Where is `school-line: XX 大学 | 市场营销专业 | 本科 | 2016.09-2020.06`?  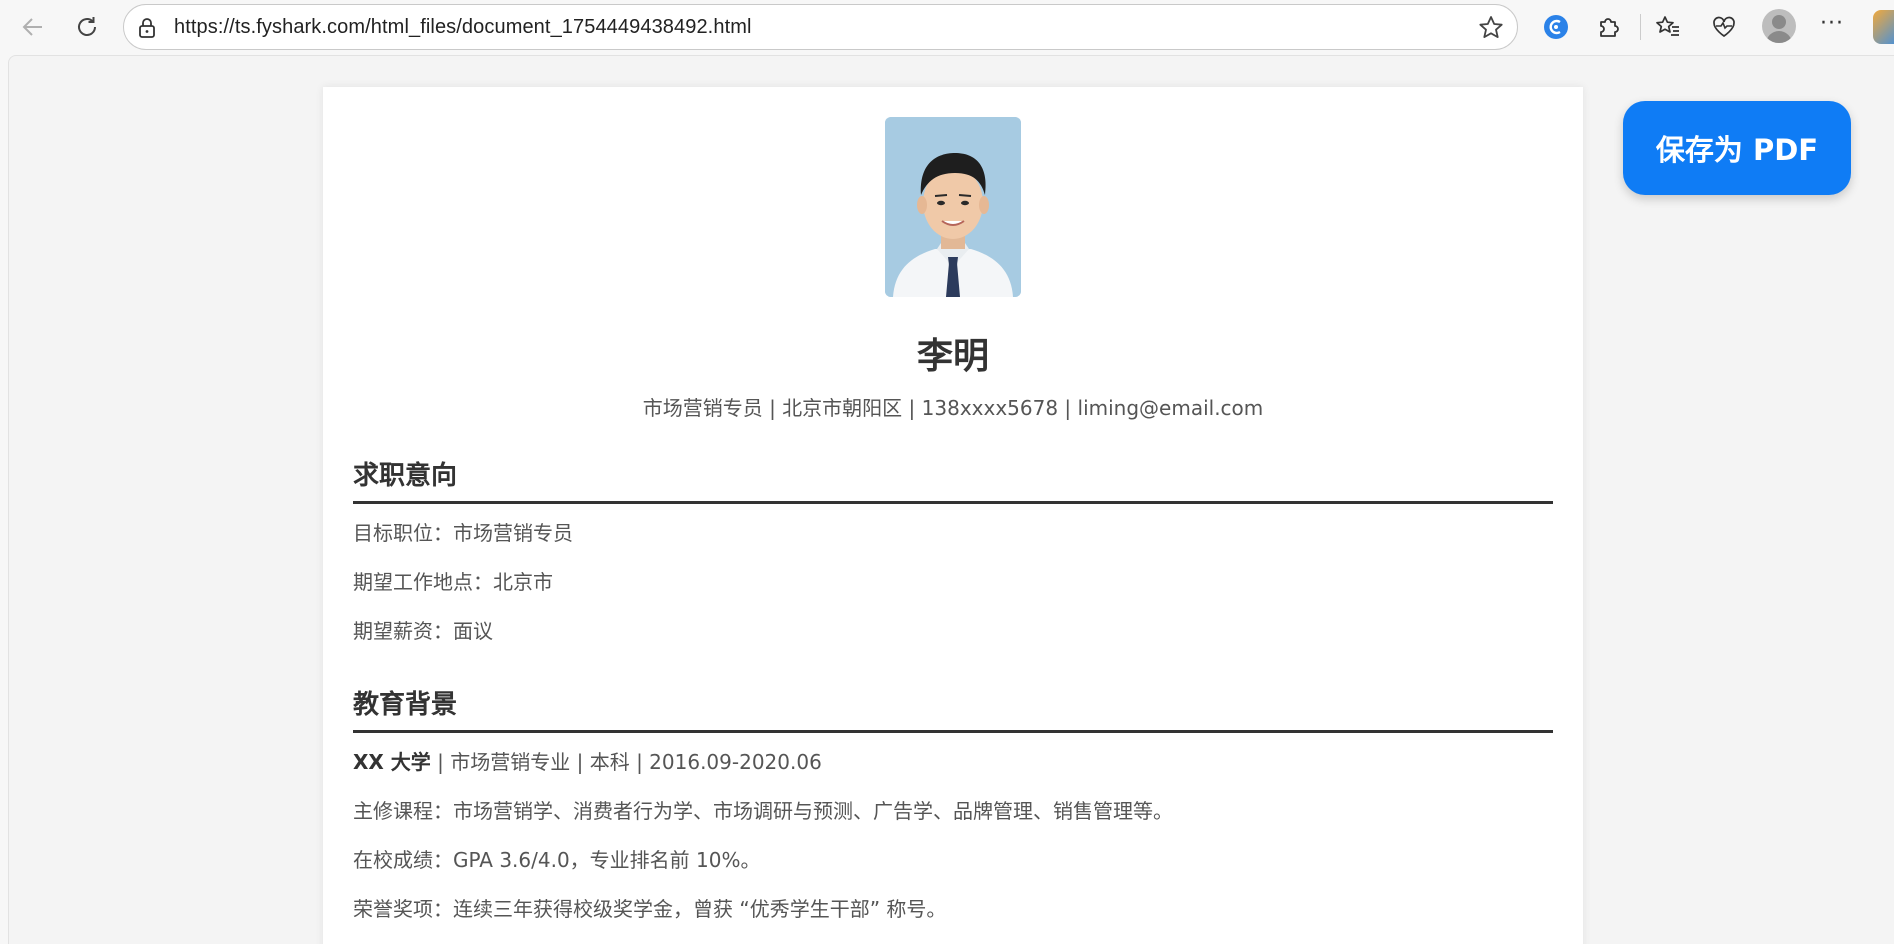 school-line: XX 大学 | 市场营销专业 | 本科 | 2016.09-2020.06 is located at coordinates (587, 760).